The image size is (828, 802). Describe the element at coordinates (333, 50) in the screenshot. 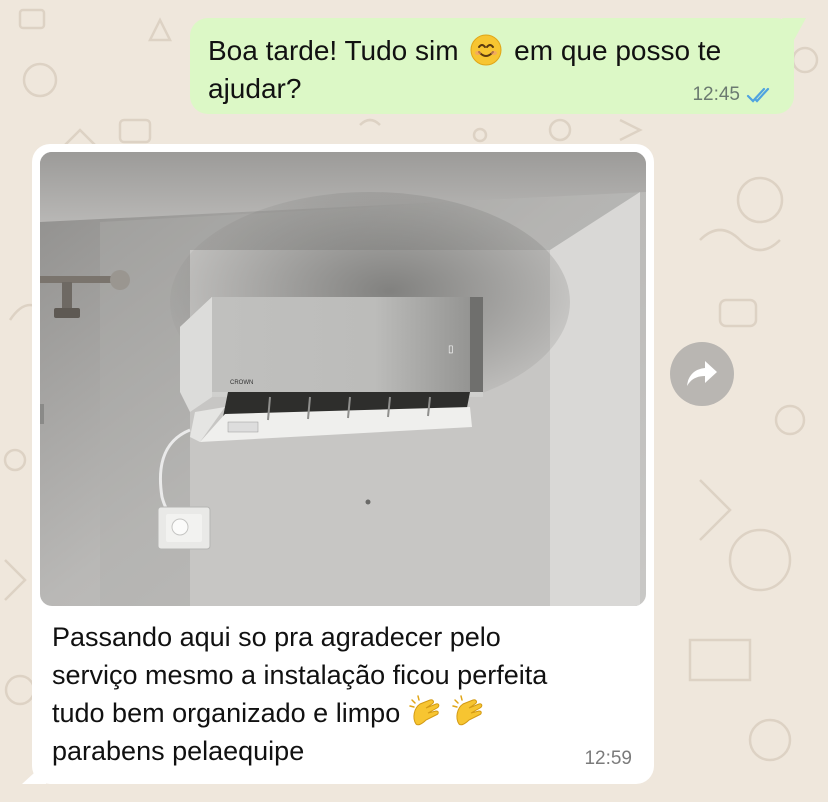

I see `outgoing-text-part1: Boa tarde! Tudo sim` at that location.